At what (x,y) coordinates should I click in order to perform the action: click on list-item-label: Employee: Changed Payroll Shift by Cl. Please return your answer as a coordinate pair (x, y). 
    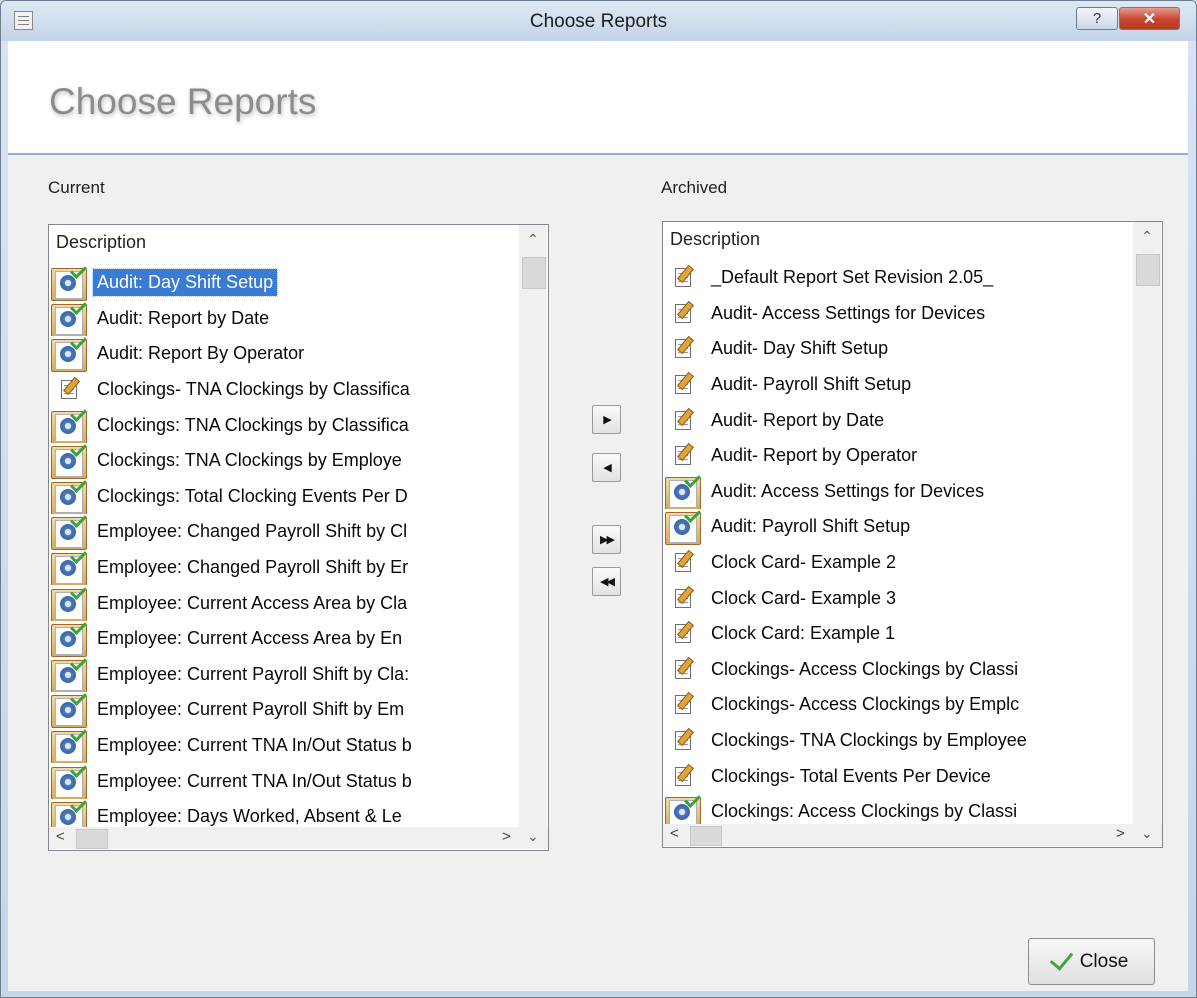
    Looking at the image, I should click on (252, 531).